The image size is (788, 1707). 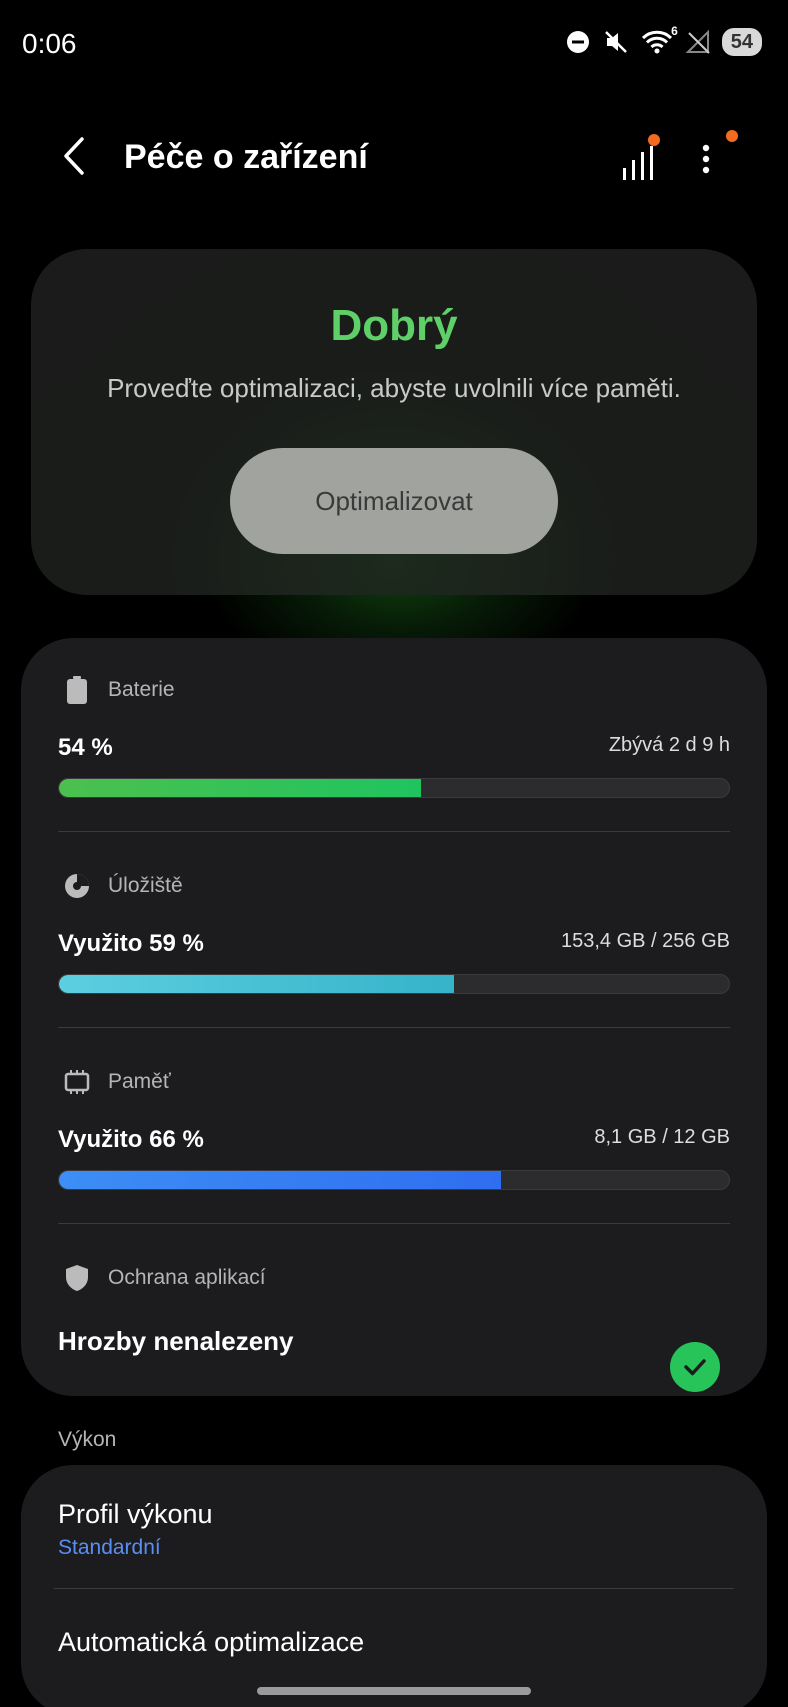 What do you see at coordinates (669, 745) in the screenshot?
I see `battery-remaining: Zbývá 2 d 9 h` at bounding box center [669, 745].